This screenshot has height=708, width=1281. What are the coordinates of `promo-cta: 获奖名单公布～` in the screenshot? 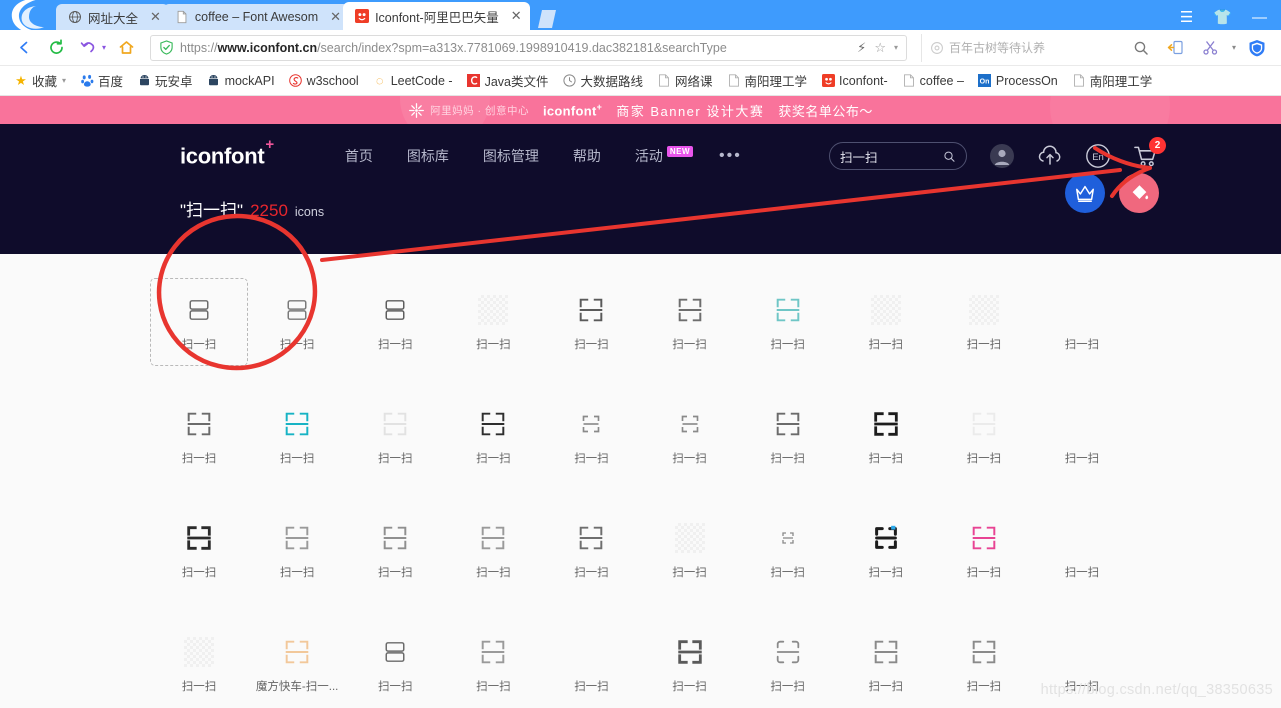 It's located at (825, 110).